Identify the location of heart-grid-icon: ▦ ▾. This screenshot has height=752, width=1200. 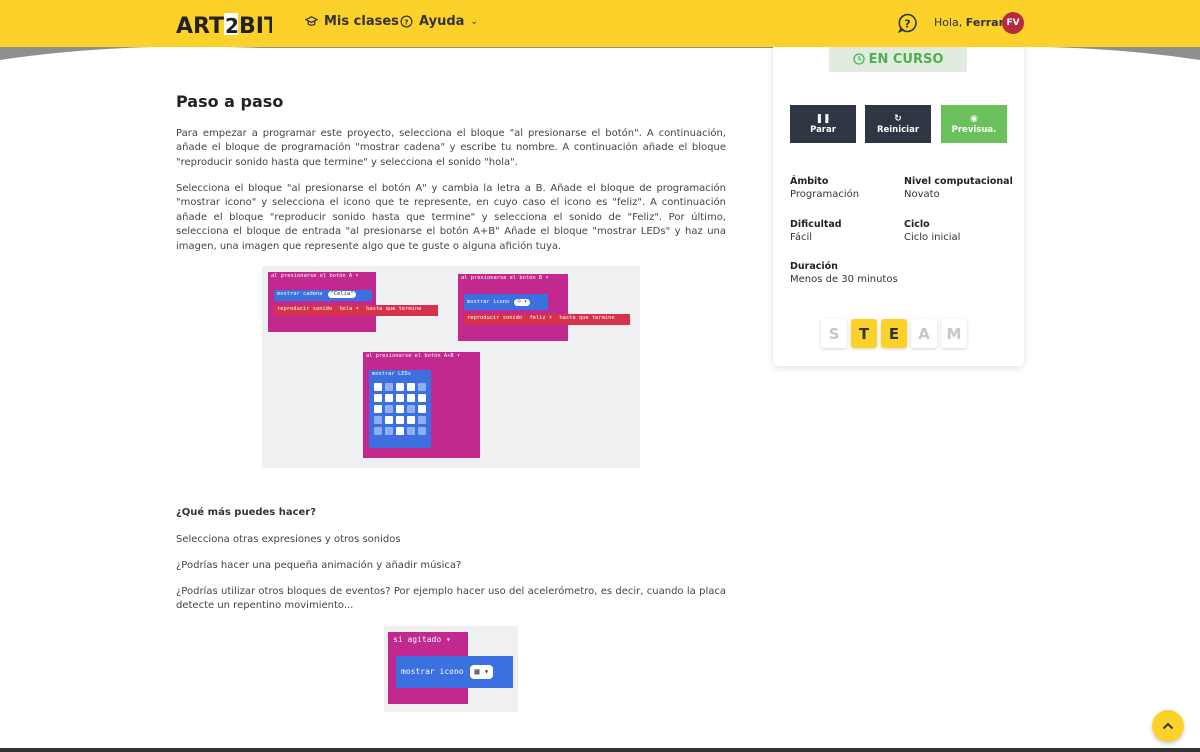
(481, 672).